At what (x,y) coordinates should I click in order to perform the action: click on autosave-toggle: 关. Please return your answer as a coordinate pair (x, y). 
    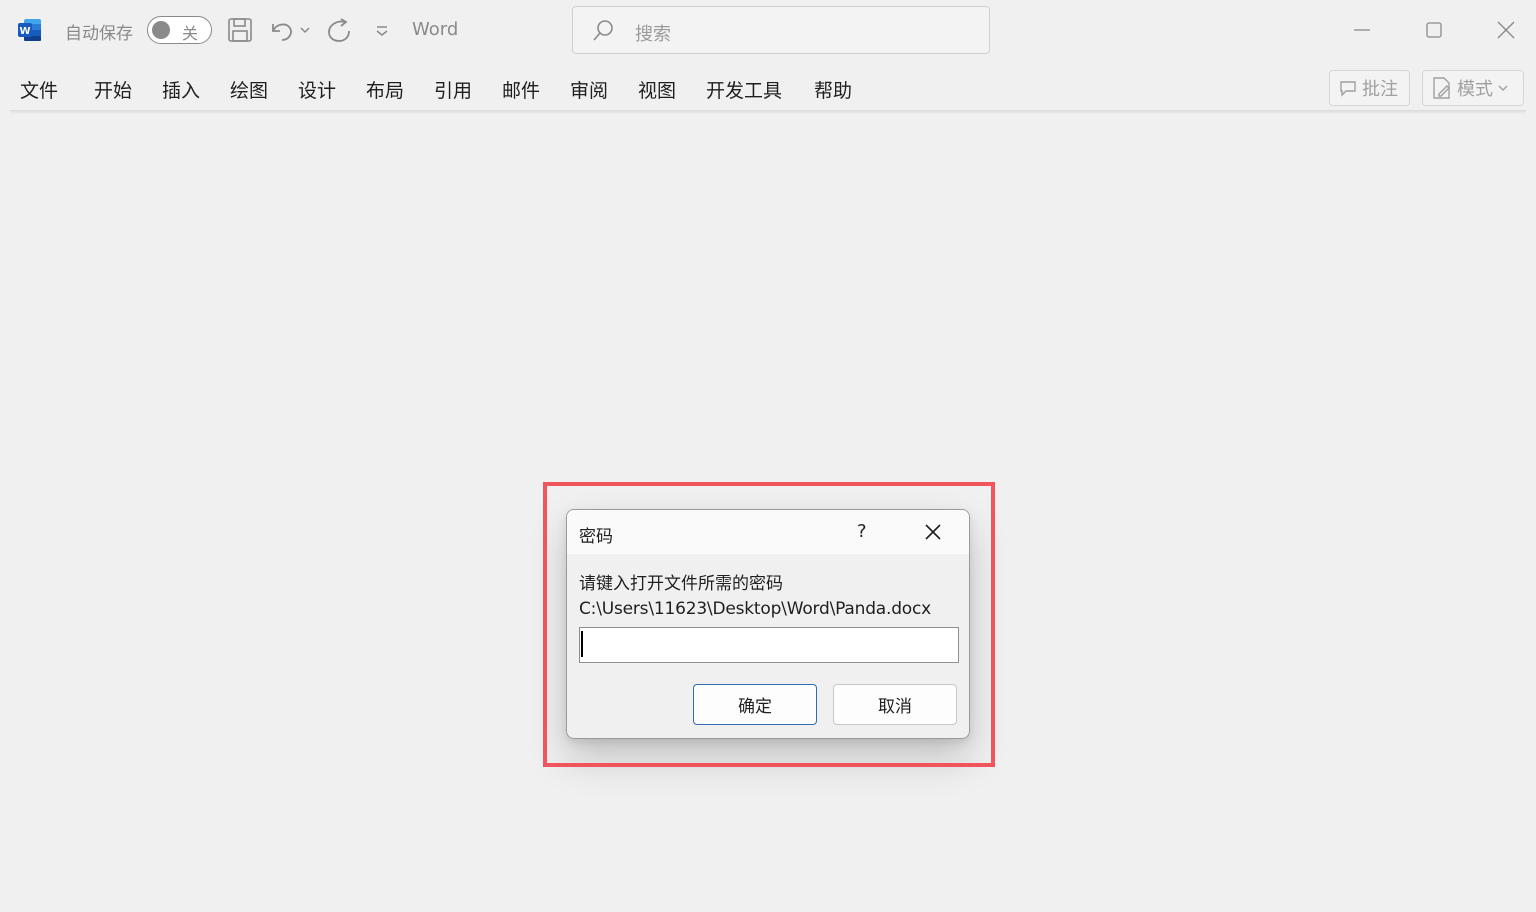
    Looking at the image, I should click on (179, 30).